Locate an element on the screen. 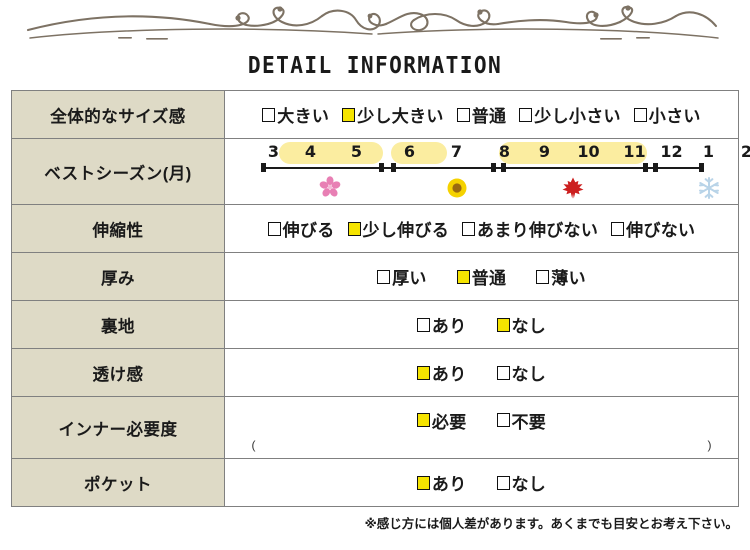  option-sheerness-0: あり is located at coordinates (441, 372).